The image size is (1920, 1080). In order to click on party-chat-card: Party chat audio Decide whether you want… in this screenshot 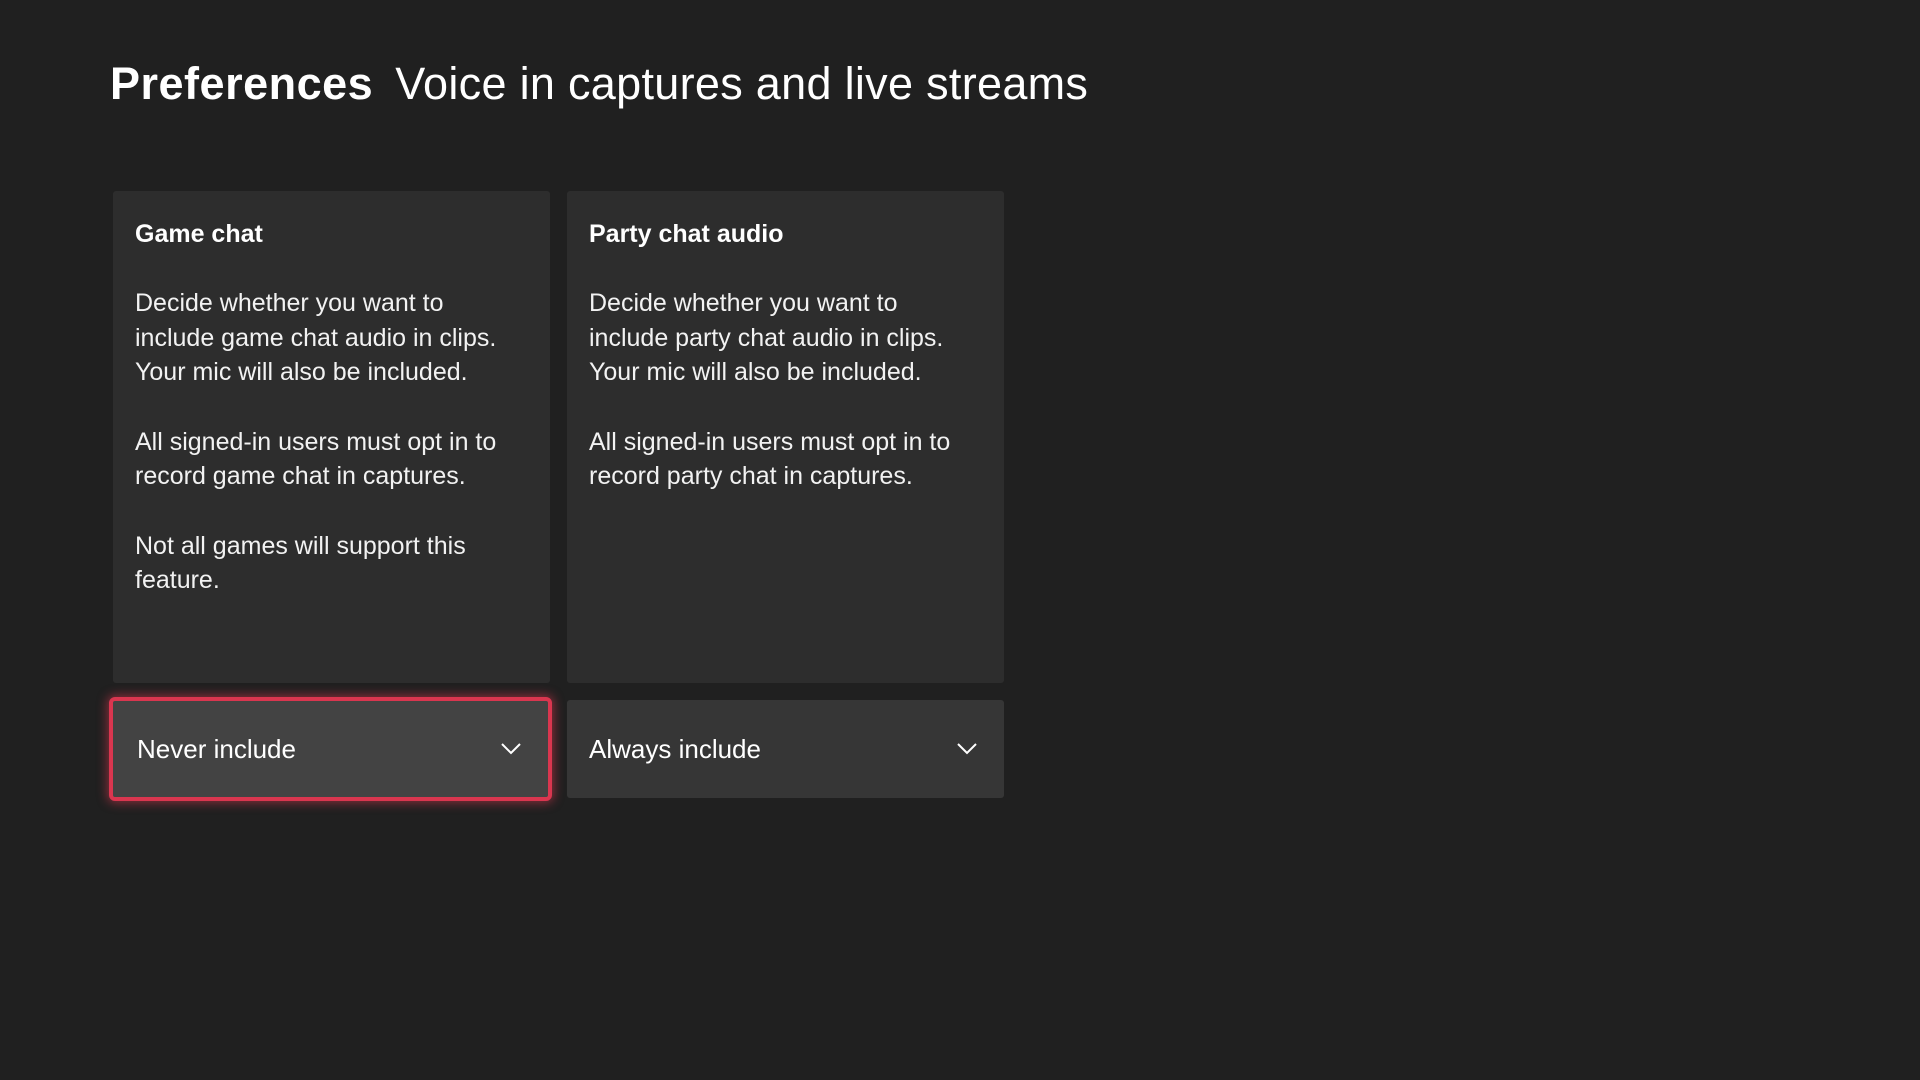, I will do `click(785, 437)`.